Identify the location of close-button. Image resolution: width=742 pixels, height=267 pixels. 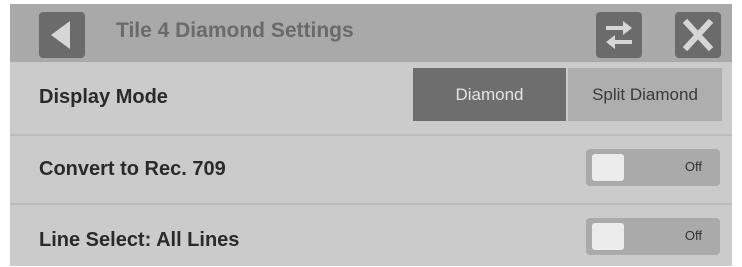
(698, 35).